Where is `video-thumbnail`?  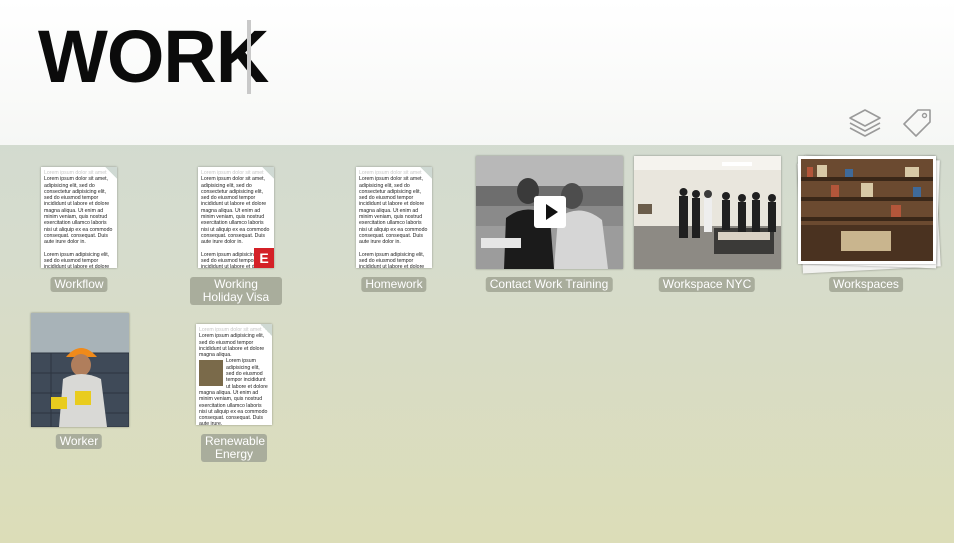
video-thumbnail is located at coordinates (549, 212).